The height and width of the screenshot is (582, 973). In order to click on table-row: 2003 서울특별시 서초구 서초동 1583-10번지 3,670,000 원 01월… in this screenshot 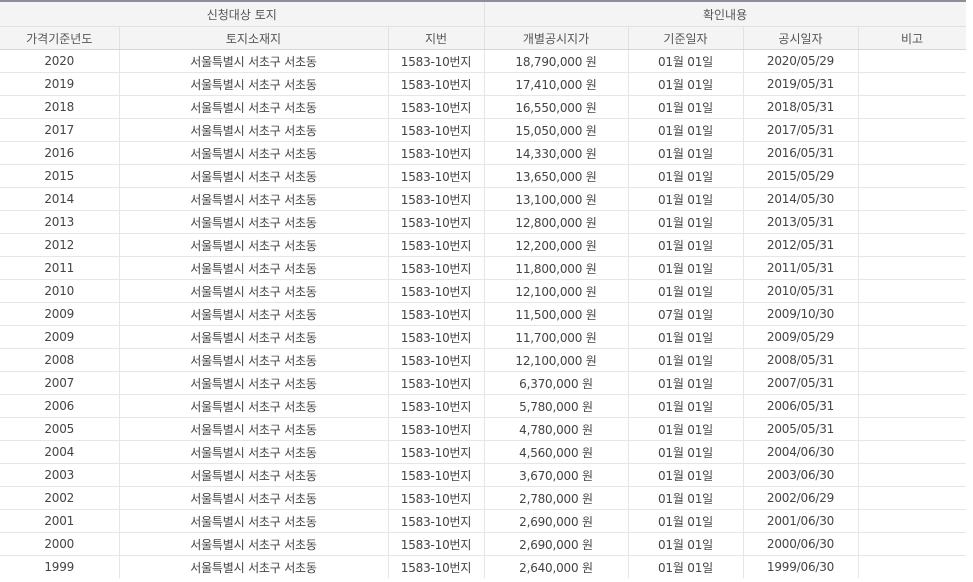, I will do `click(483, 475)`.